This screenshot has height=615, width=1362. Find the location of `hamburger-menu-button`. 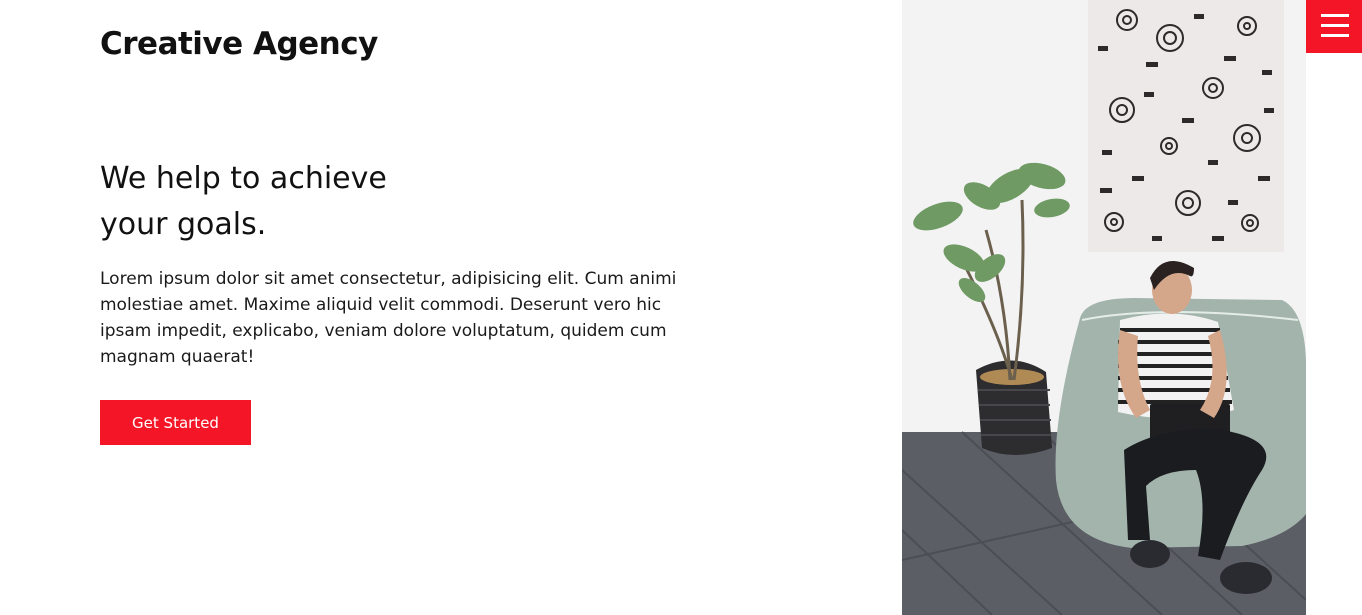

hamburger-menu-button is located at coordinates (1334, 26).